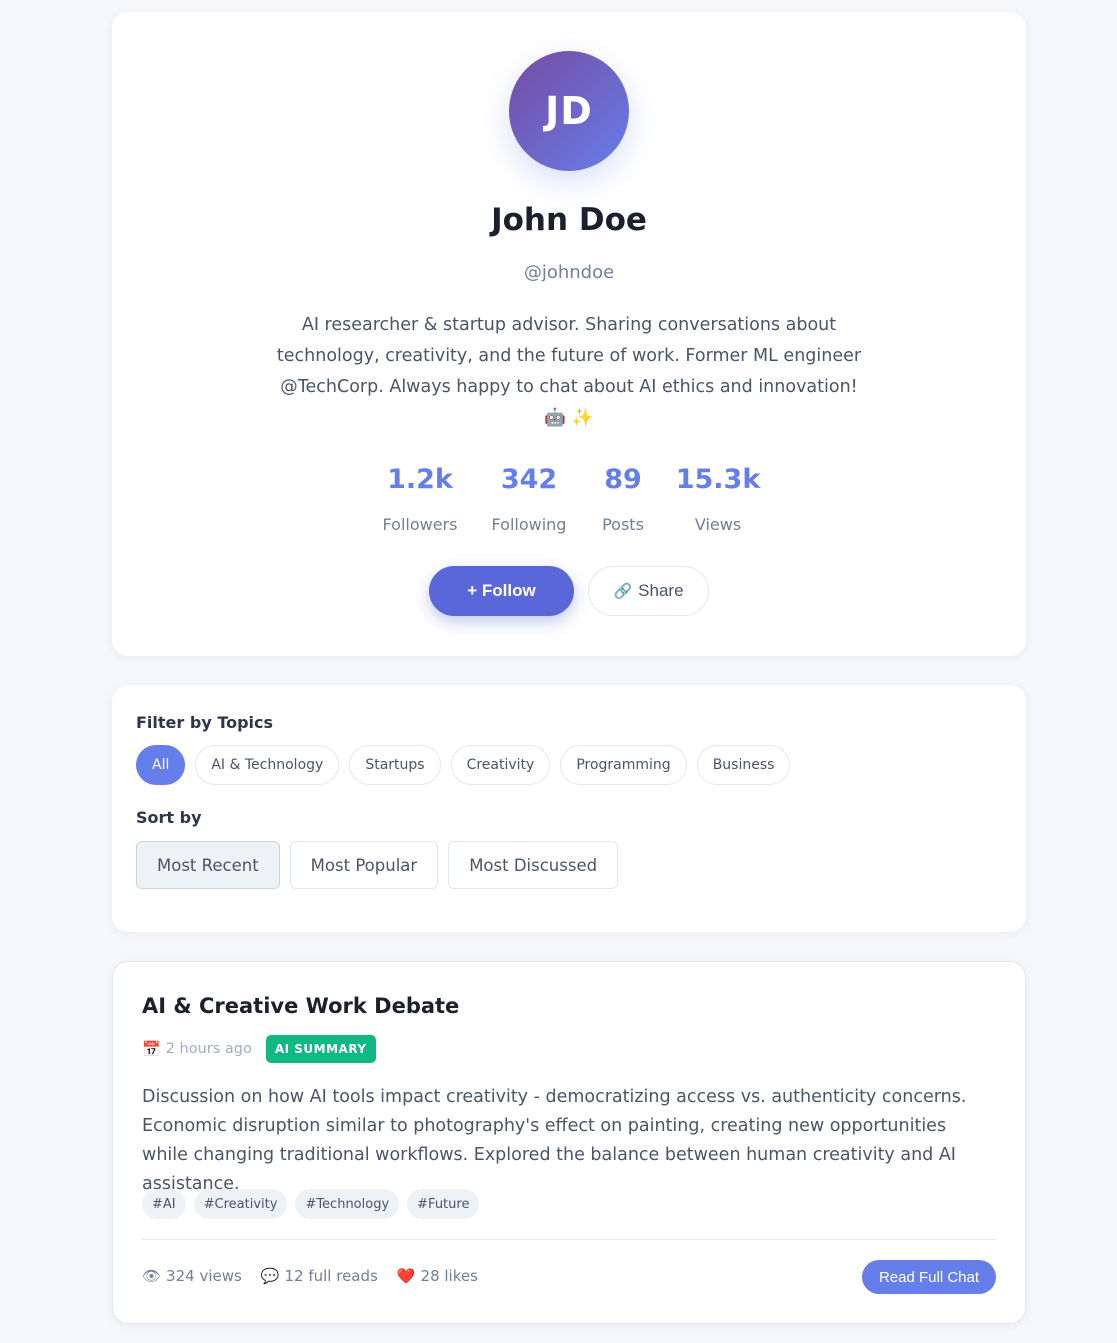 This screenshot has height=1343, width=1117. What do you see at coordinates (204, 1276) in the screenshot?
I see `post-views-text: 324 views` at bounding box center [204, 1276].